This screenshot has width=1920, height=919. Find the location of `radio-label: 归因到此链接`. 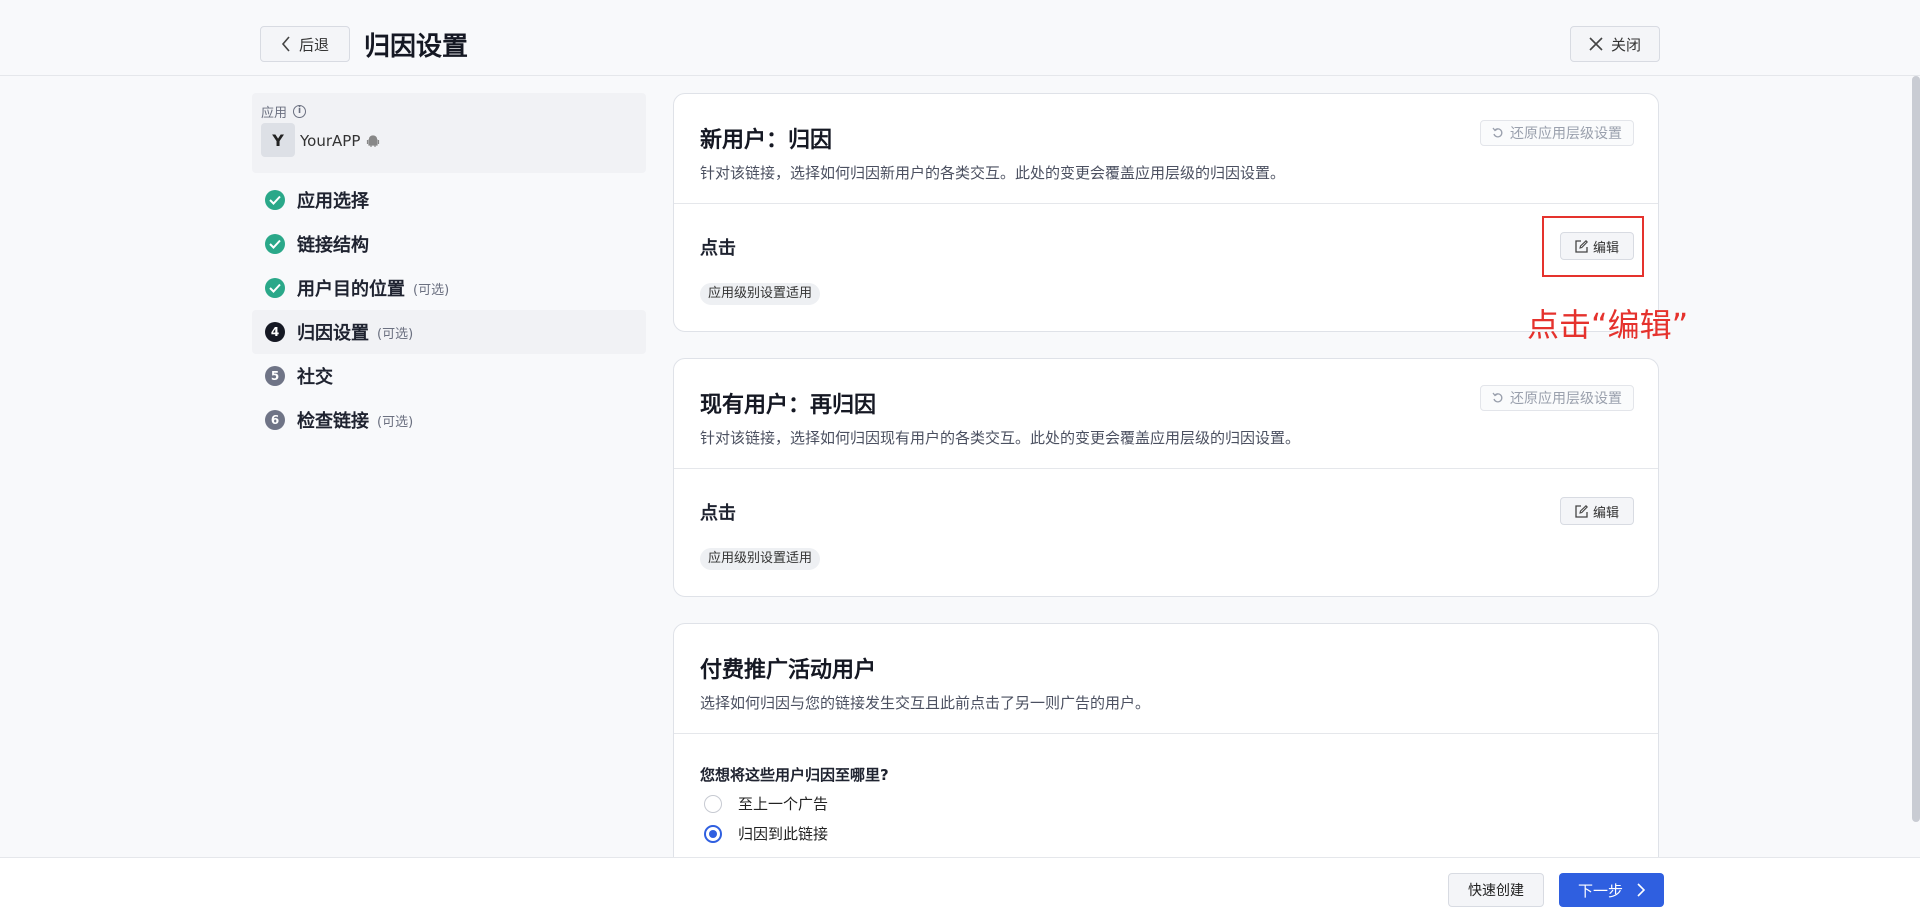

radio-label: 归因到此链接 is located at coordinates (783, 834).